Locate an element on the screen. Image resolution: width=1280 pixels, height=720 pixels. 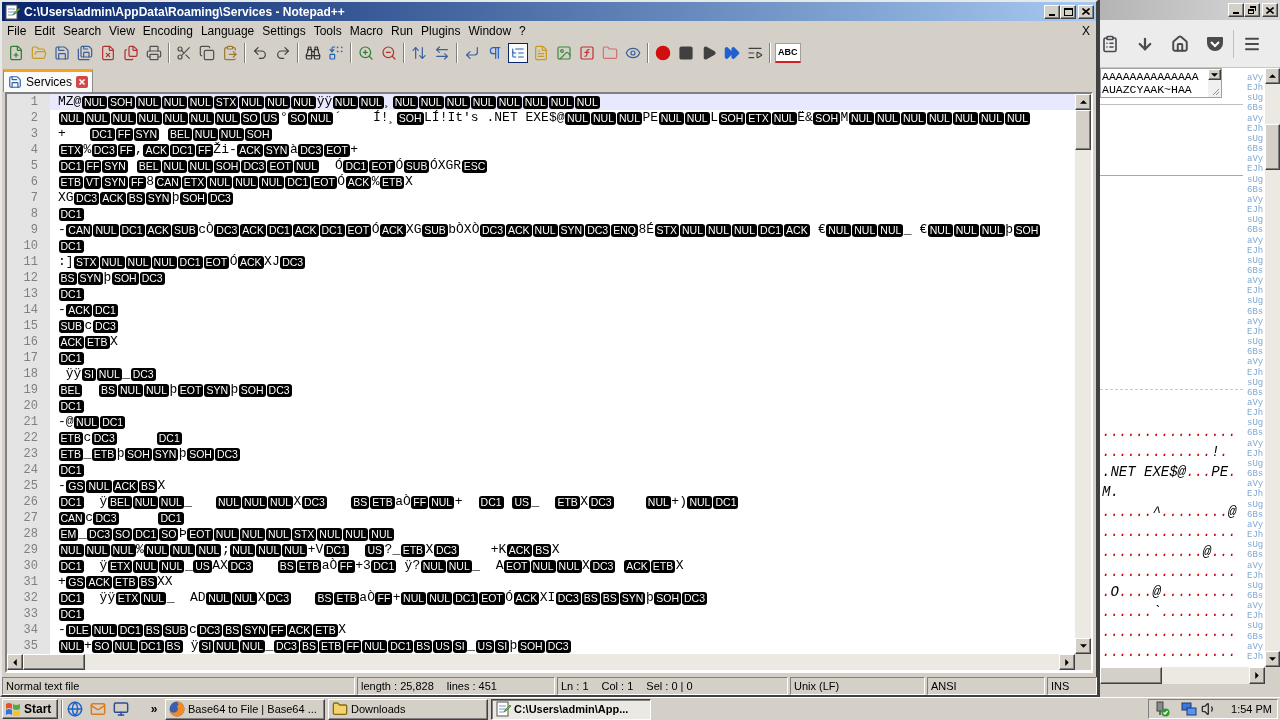
spell-check-button: ABC is located at coordinates (788, 53).